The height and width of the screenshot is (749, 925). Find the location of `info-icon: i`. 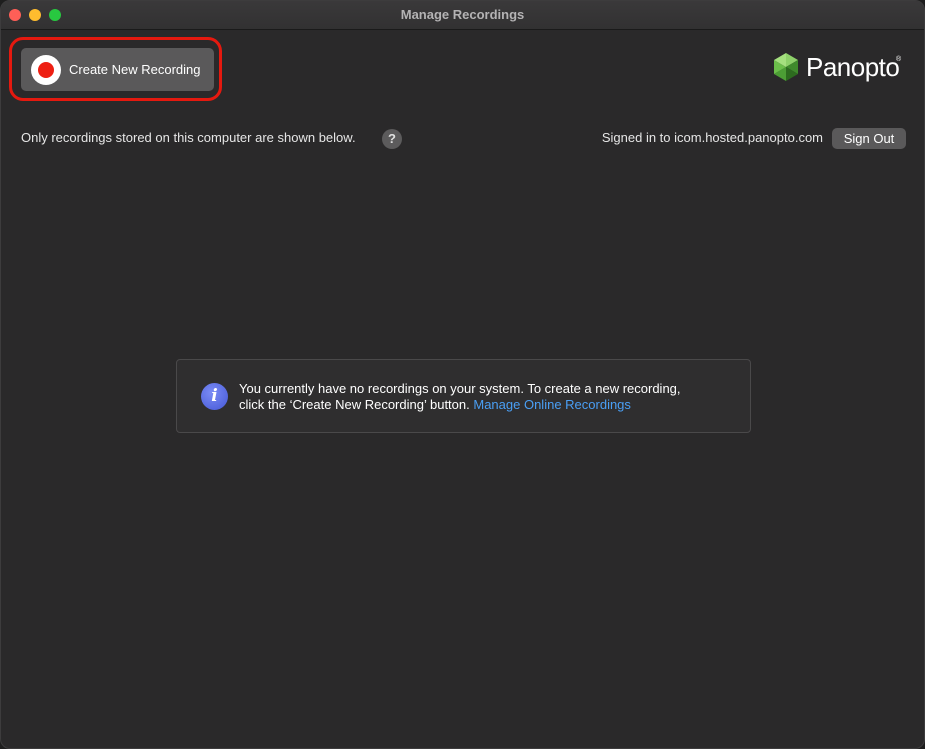

info-icon: i is located at coordinates (214, 396).